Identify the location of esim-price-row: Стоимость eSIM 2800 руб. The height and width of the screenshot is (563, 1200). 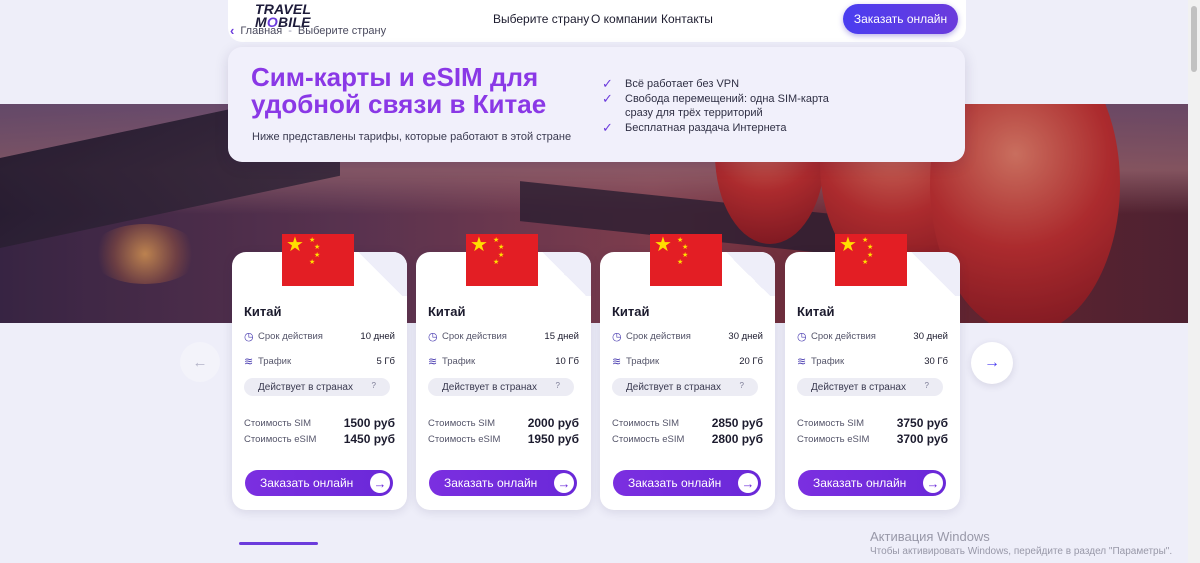
(687, 439).